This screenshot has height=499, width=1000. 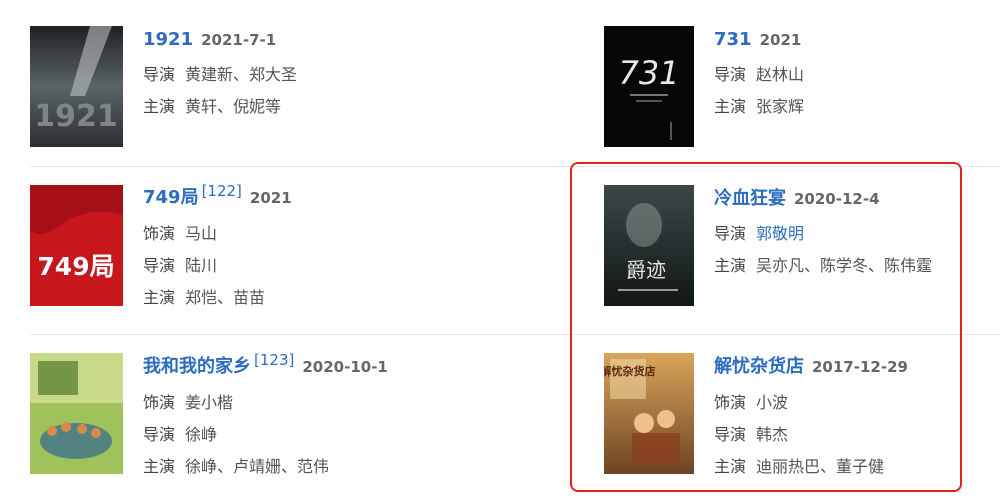 I want to click on film-heading: 我和我的家乡 [123] 2020-10-1, so click(x=265, y=366).